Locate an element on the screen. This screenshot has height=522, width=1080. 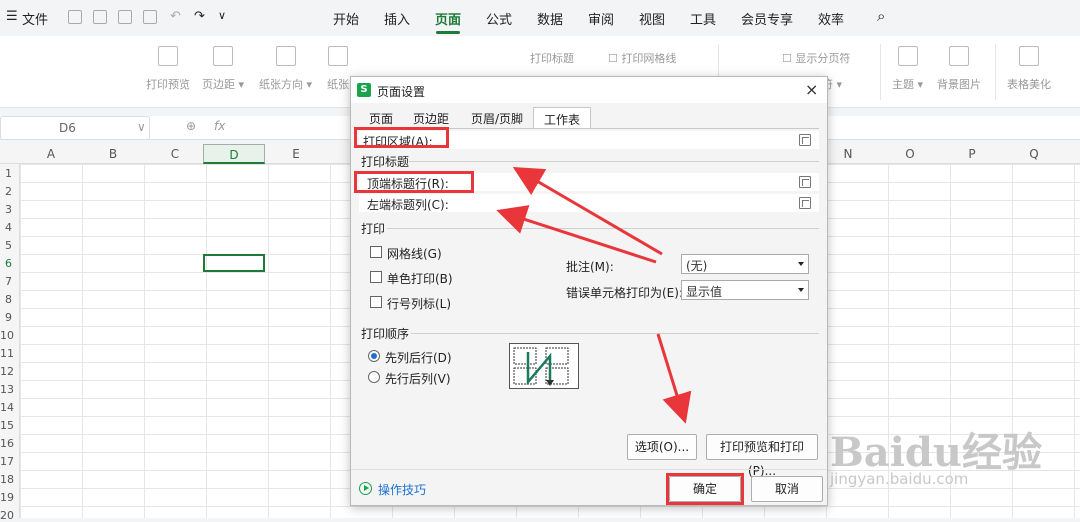
annotation-arrow is located at coordinates (674, 378).